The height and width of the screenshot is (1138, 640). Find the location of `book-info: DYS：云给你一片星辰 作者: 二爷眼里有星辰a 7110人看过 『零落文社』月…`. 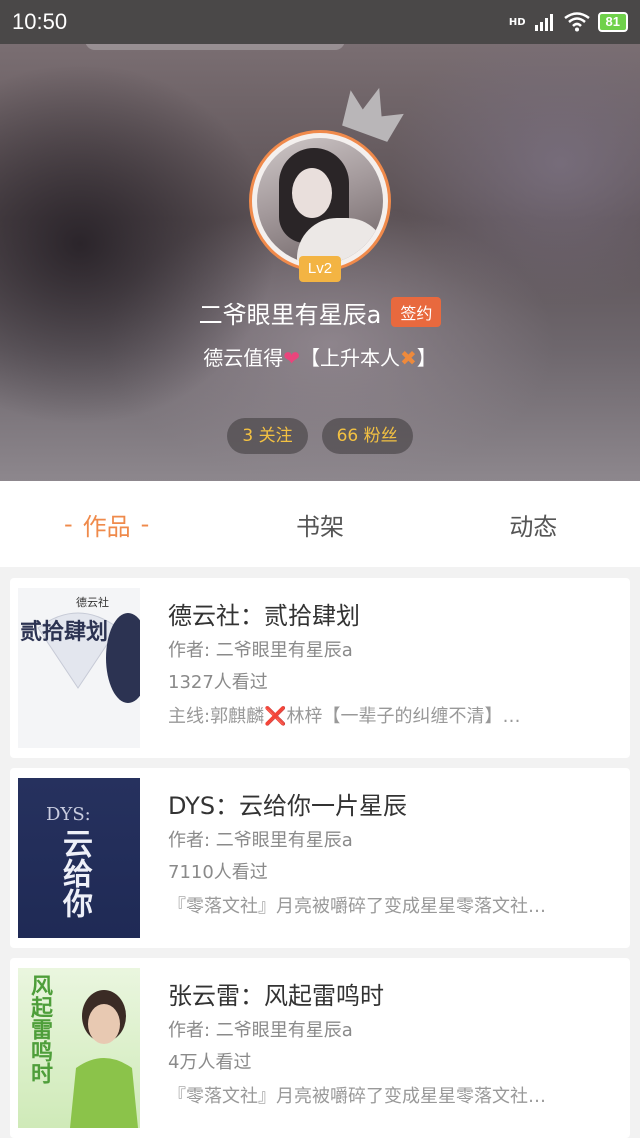

book-info: DYS：云给你一片星辰 作者: 二爷眼里有星辰a 7110人看过 『零落文社』月… is located at coordinates (388, 856).